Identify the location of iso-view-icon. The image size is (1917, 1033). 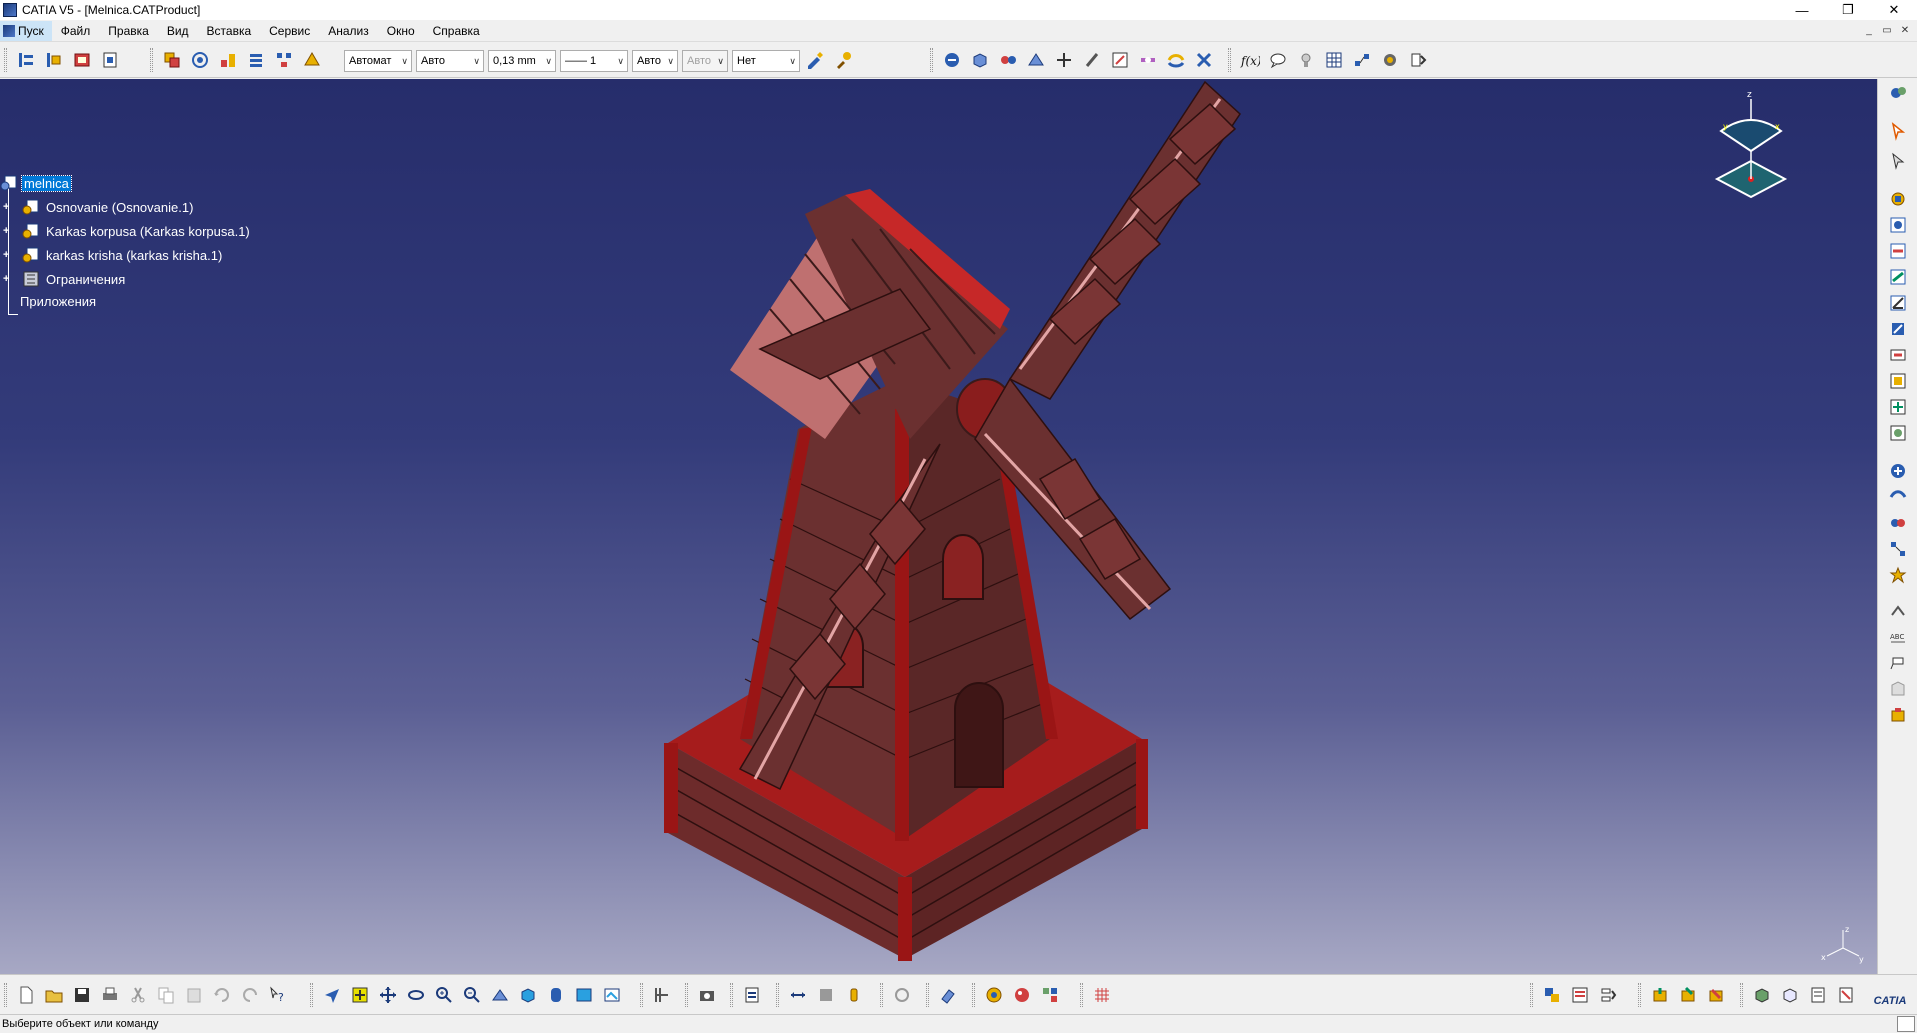
(527, 995).